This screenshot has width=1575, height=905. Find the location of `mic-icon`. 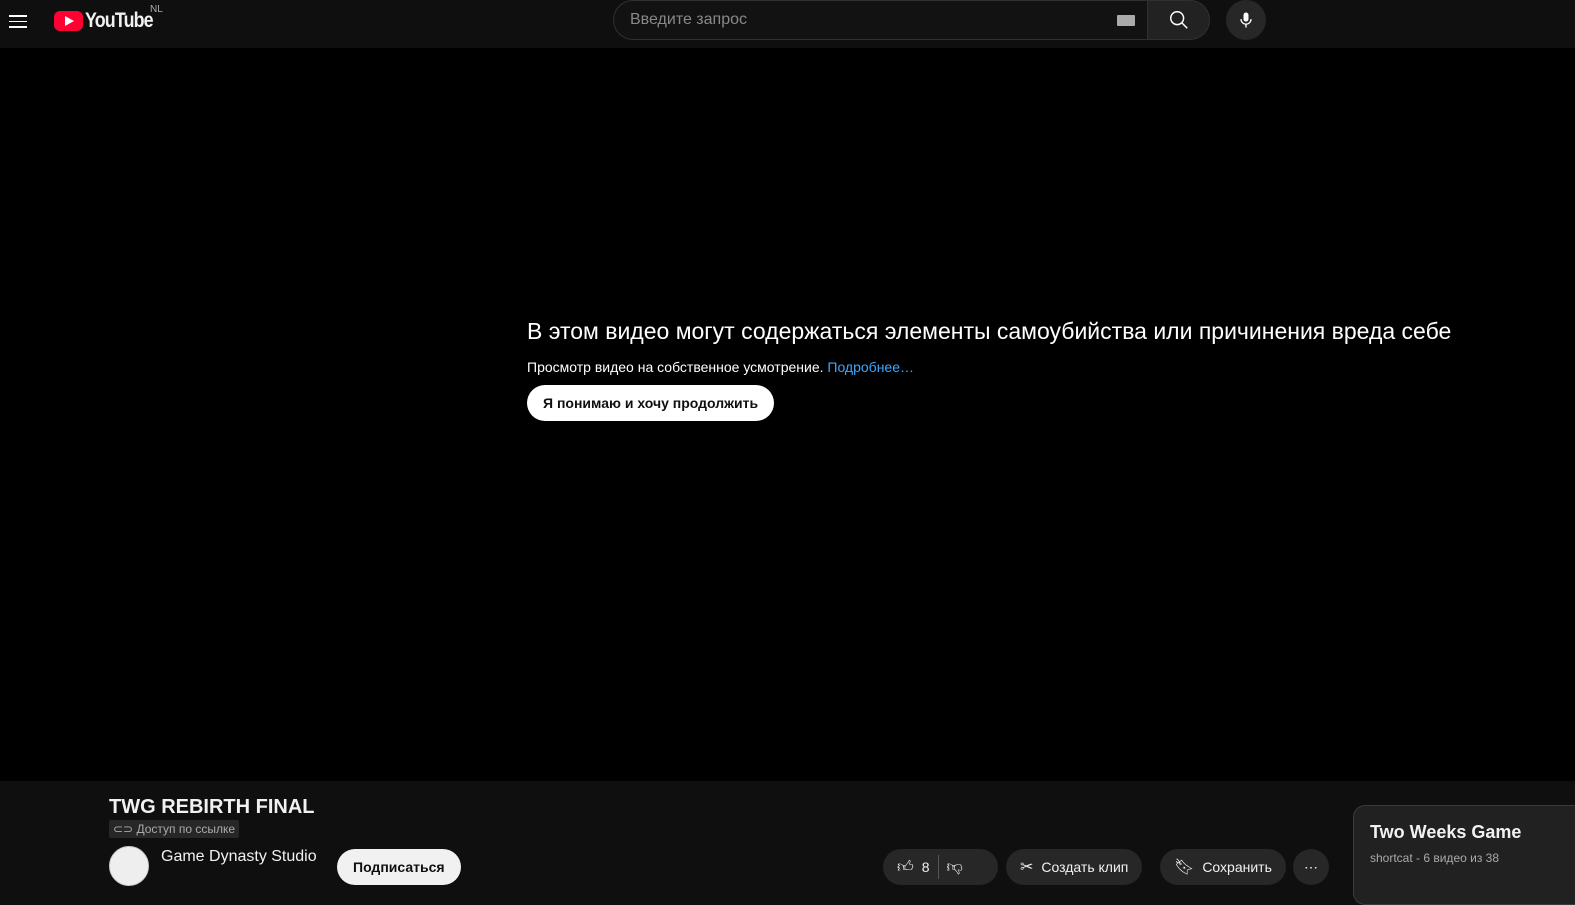

mic-icon is located at coordinates (1246, 20).